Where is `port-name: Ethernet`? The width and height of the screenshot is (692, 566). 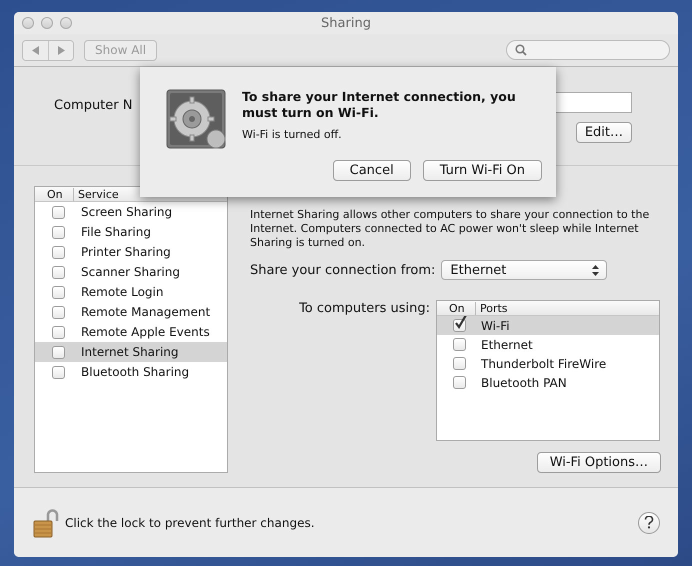 port-name: Ethernet is located at coordinates (507, 345).